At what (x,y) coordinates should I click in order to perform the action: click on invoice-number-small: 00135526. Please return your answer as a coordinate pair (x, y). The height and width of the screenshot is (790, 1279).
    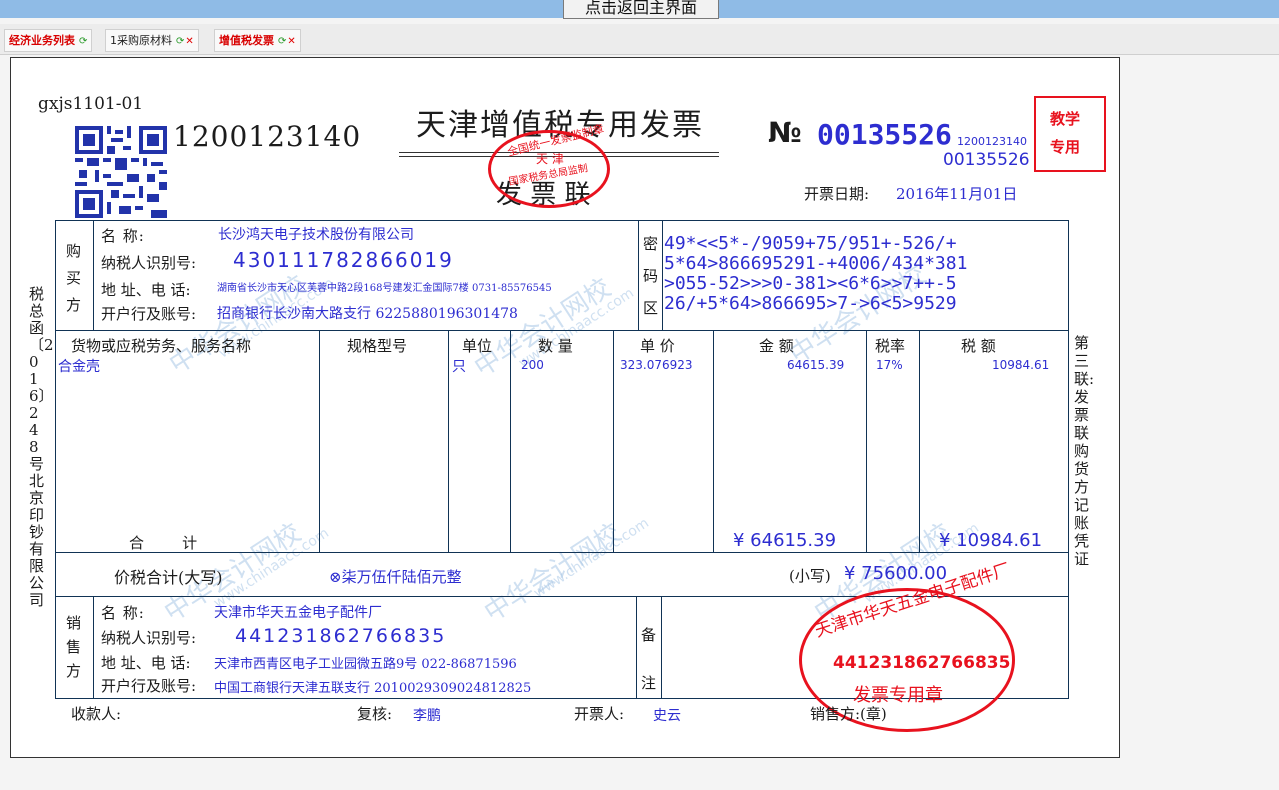
    Looking at the image, I should click on (986, 160).